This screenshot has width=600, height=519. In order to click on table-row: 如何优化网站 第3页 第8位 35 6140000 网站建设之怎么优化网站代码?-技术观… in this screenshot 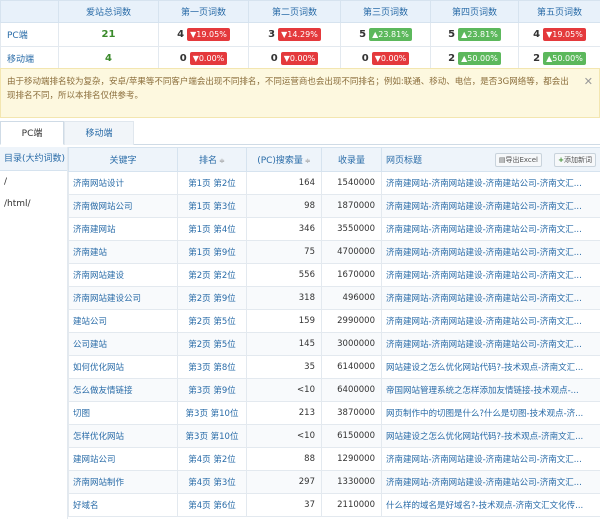, I will do `click(334, 367)`.